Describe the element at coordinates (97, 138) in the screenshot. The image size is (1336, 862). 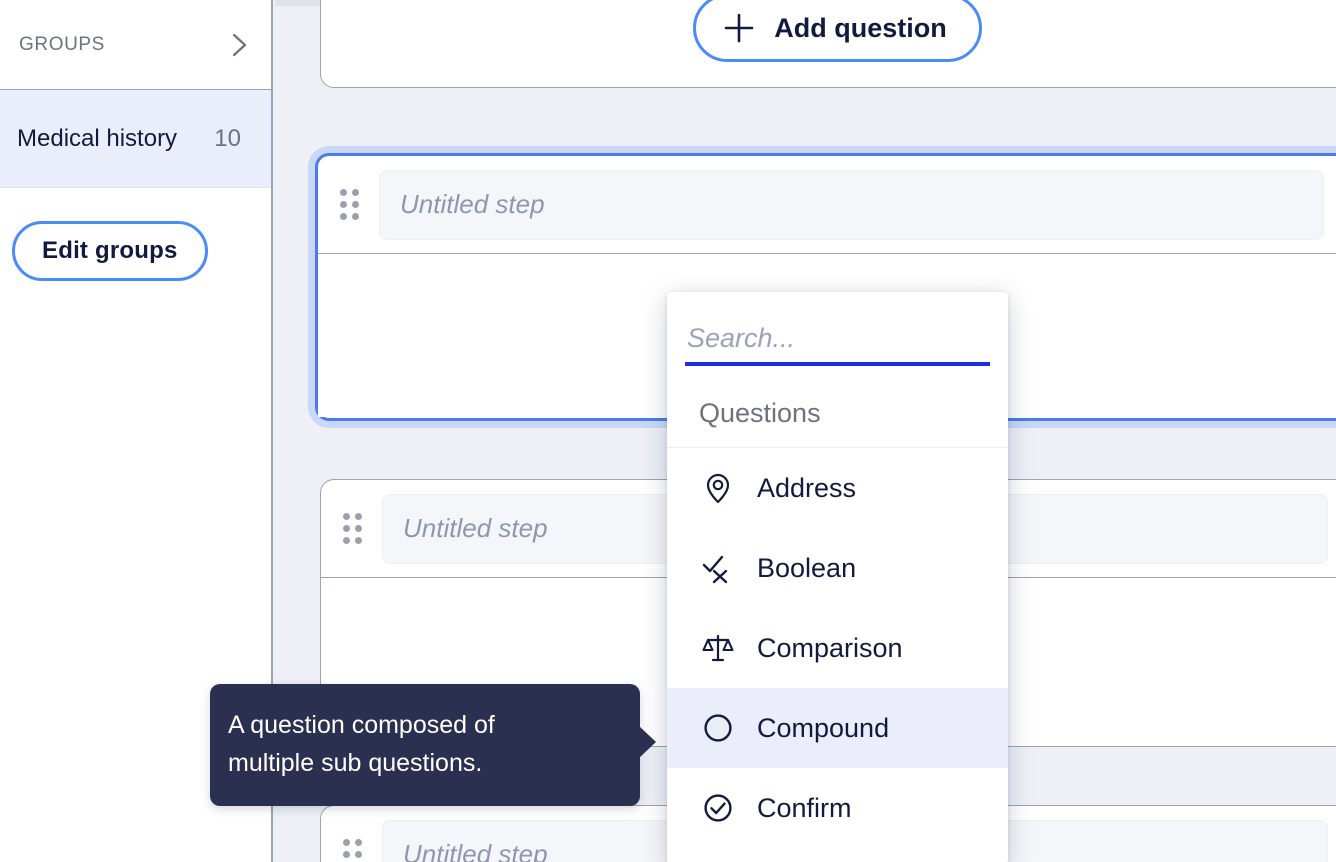
I see `group-name-label: Medical history` at that location.